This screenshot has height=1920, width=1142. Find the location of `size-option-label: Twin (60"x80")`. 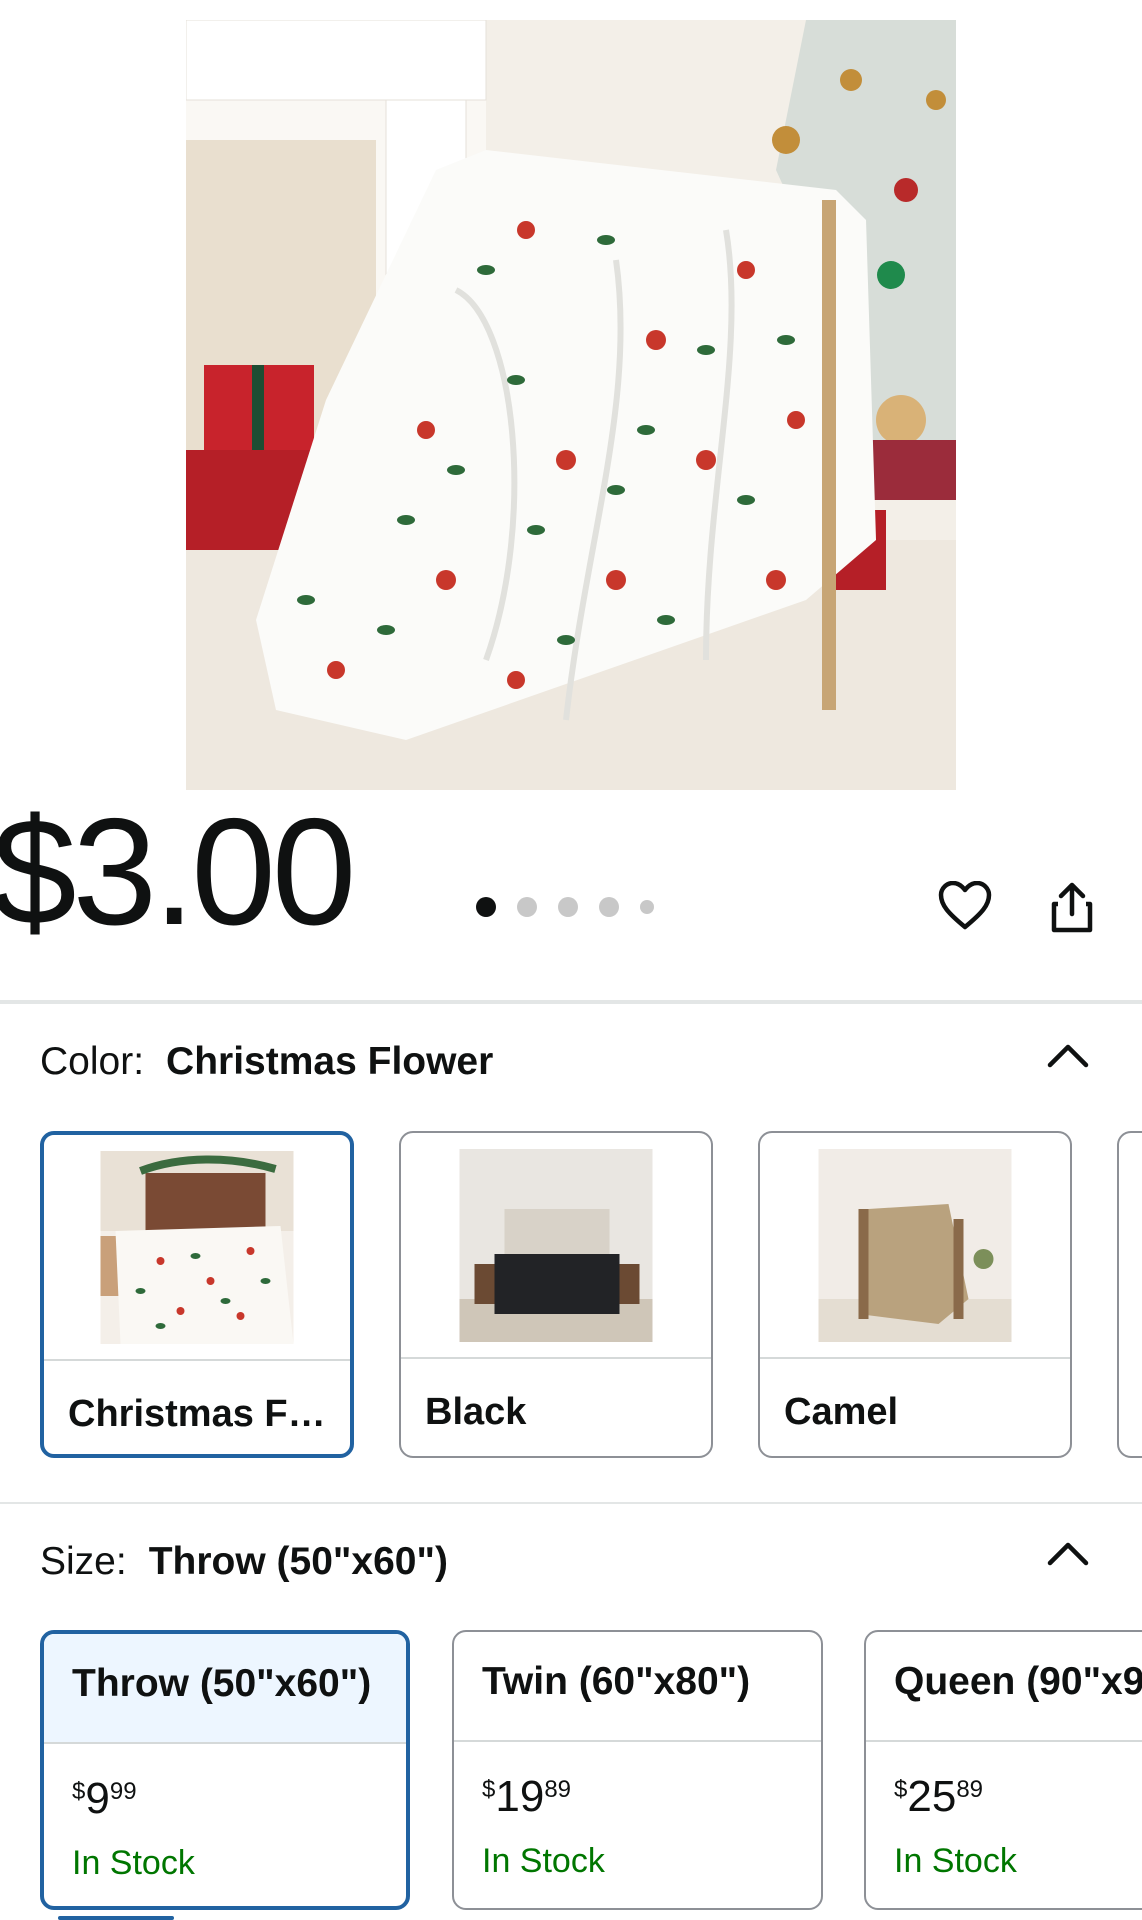

size-option-label: Twin (60"x80") is located at coordinates (616, 1681).